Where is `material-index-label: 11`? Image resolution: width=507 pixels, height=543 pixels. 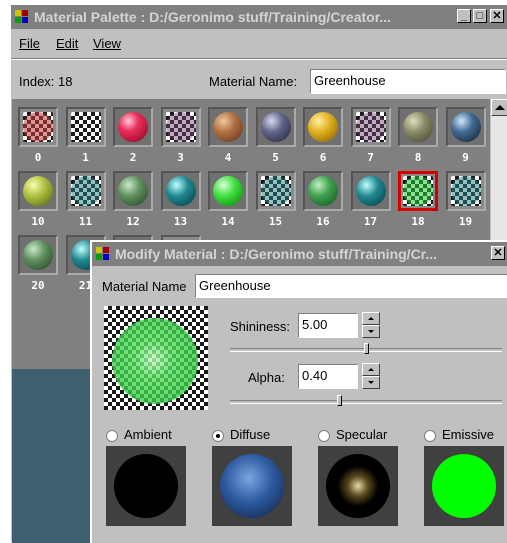
material-index-label: 11 is located at coordinates (85, 221).